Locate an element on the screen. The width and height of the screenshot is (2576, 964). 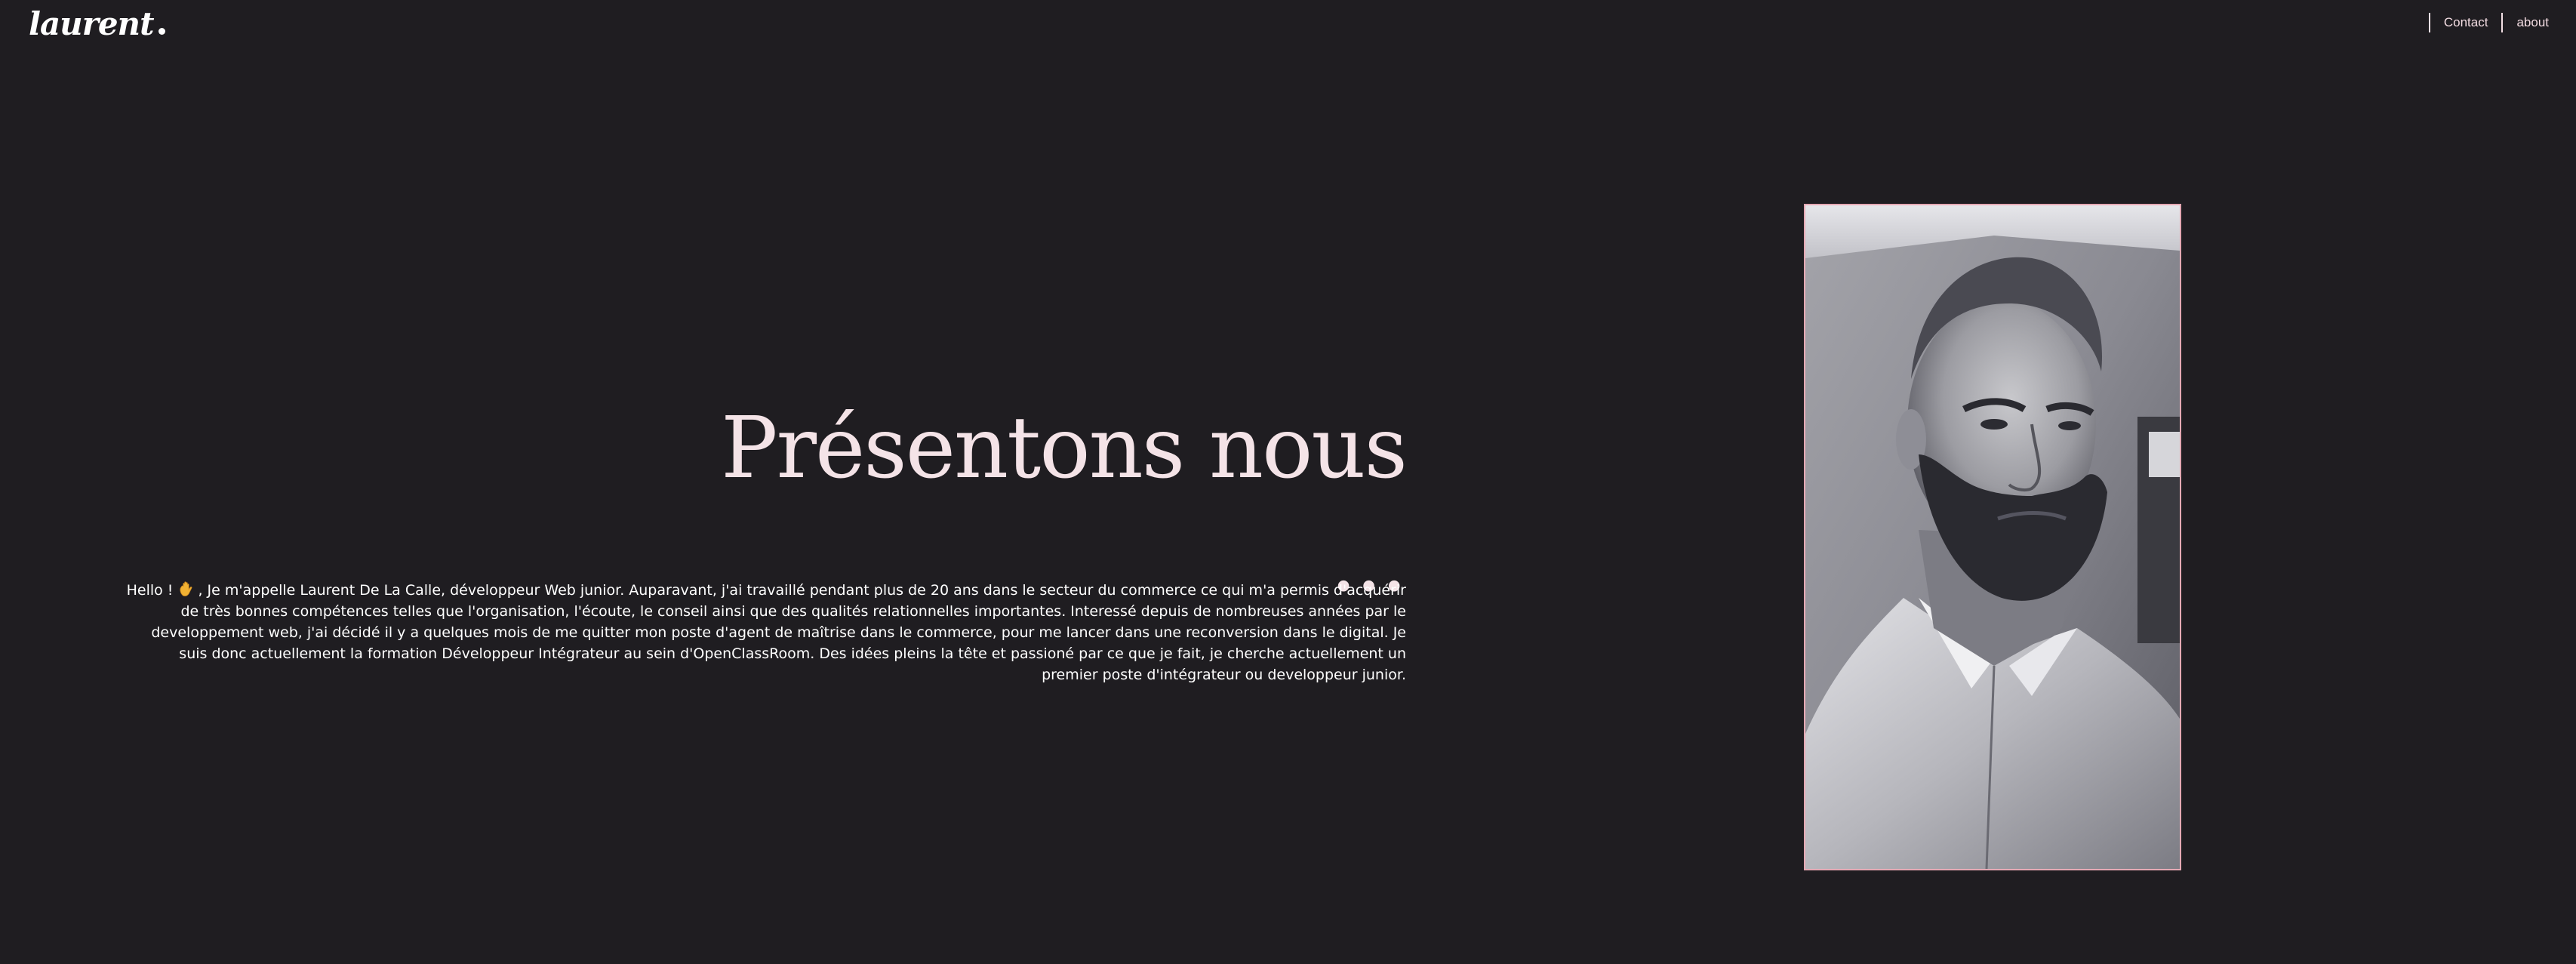
logo-dot is located at coordinates (161, 31).